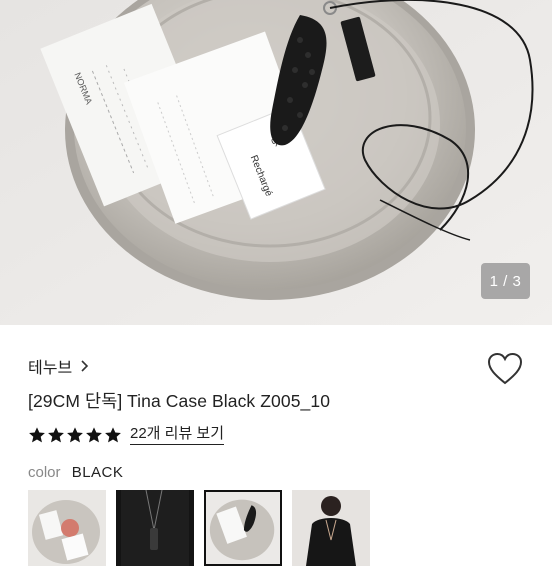 The height and width of the screenshot is (566, 552). What do you see at coordinates (85, 366) in the screenshot?
I see `chevron-right-icon` at bounding box center [85, 366].